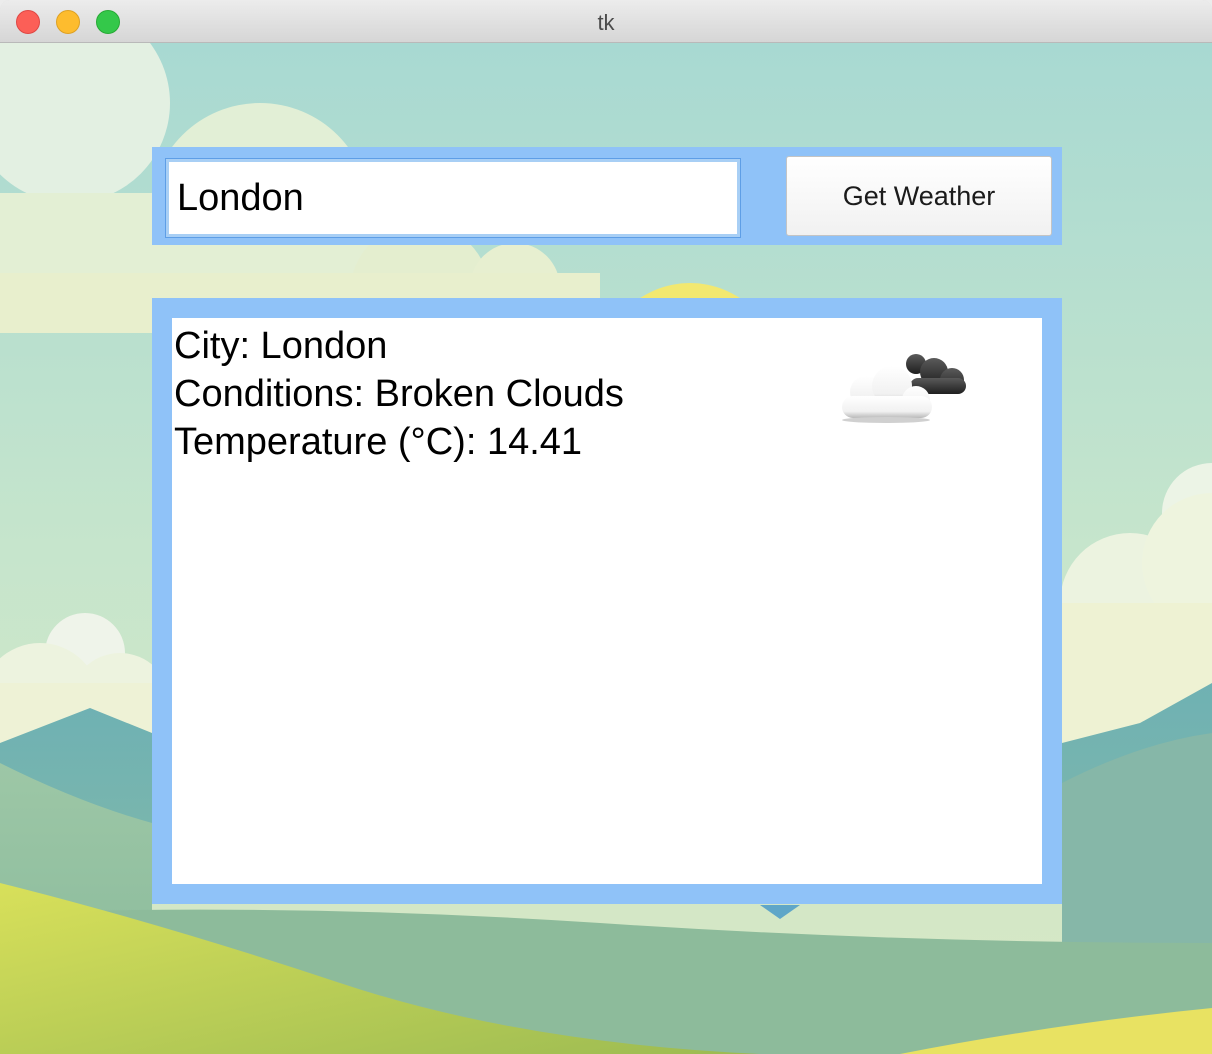  Describe the element at coordinates (378, 442) in the screenshot. I see `temperature-result: Temperature (°C): 14.41` at that location.